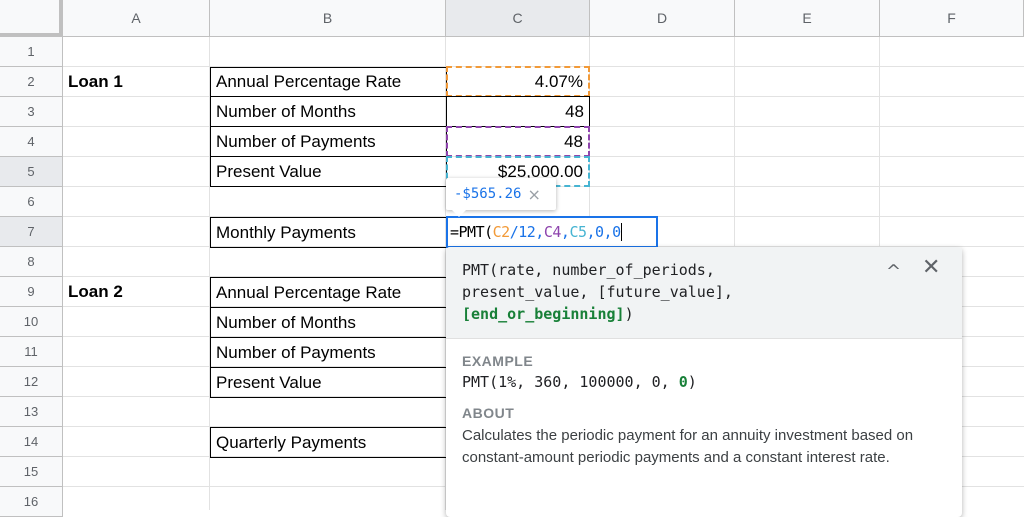 This screenshot has height=517, width=1024. Describe the element at coordinates (328, 111) in the screenshot. I see `cell-b3: Number of Months` at that location.